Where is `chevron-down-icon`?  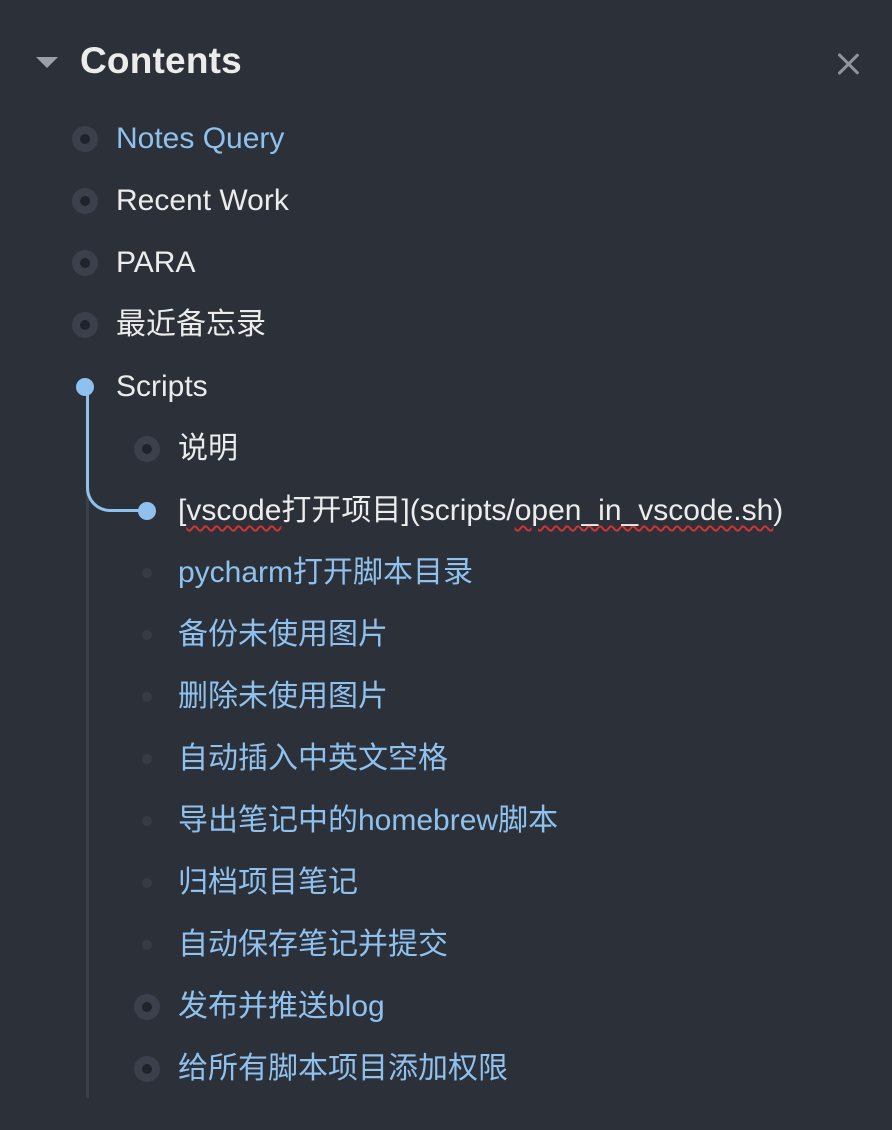 chevron-down-icon is located at coordinates (47, 62).